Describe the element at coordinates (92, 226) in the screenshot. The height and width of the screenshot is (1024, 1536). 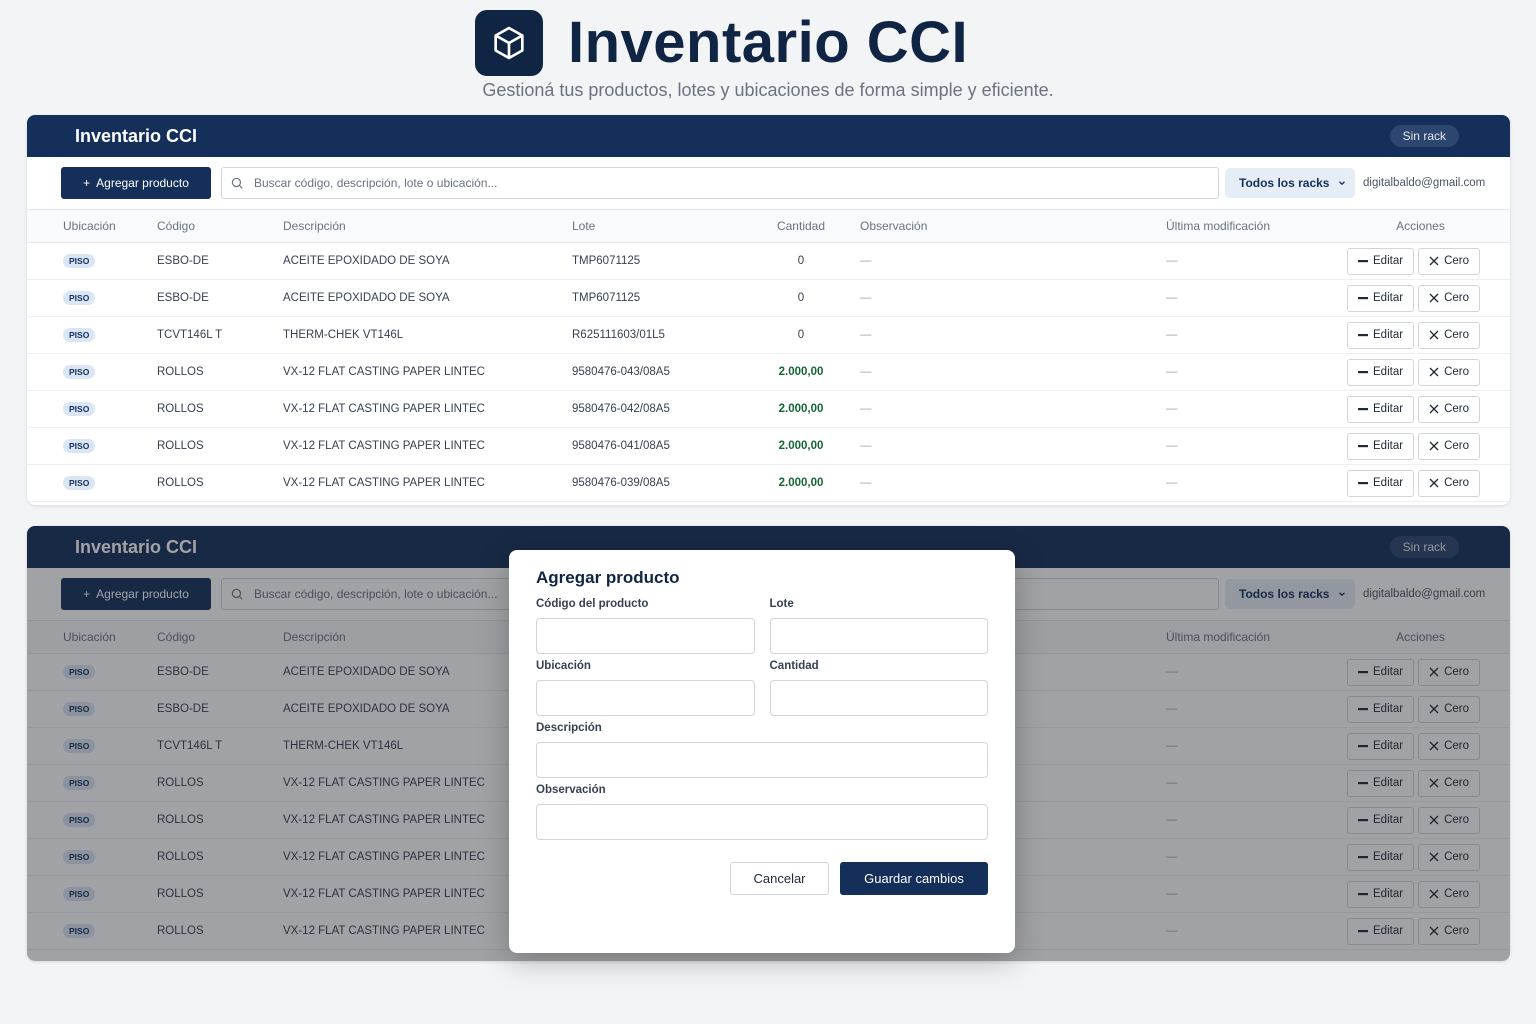
I see `col-ubicacion: Ubicación` at that location.